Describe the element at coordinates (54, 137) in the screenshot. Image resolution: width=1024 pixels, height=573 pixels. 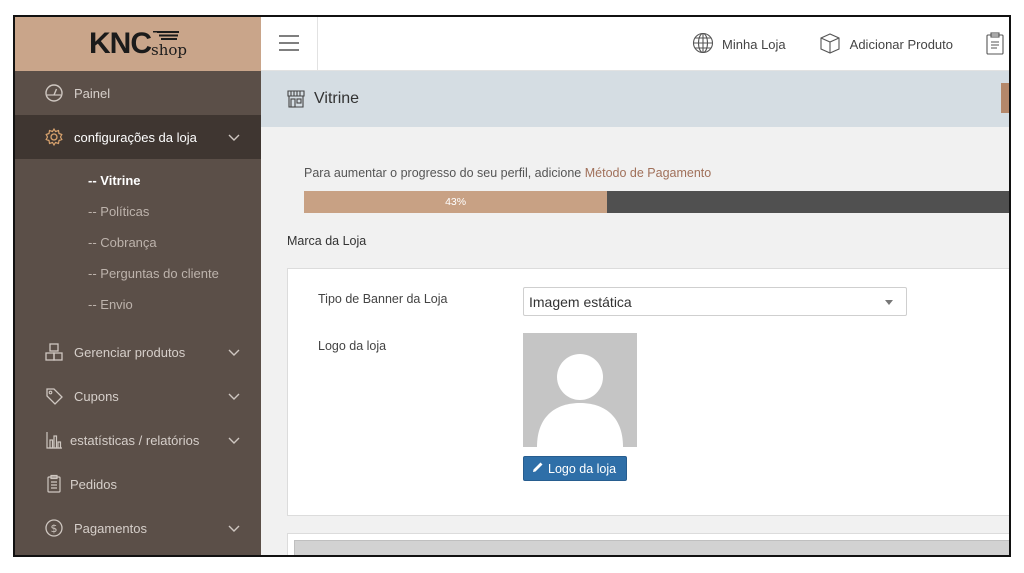
I see `settings-icon` at that location.